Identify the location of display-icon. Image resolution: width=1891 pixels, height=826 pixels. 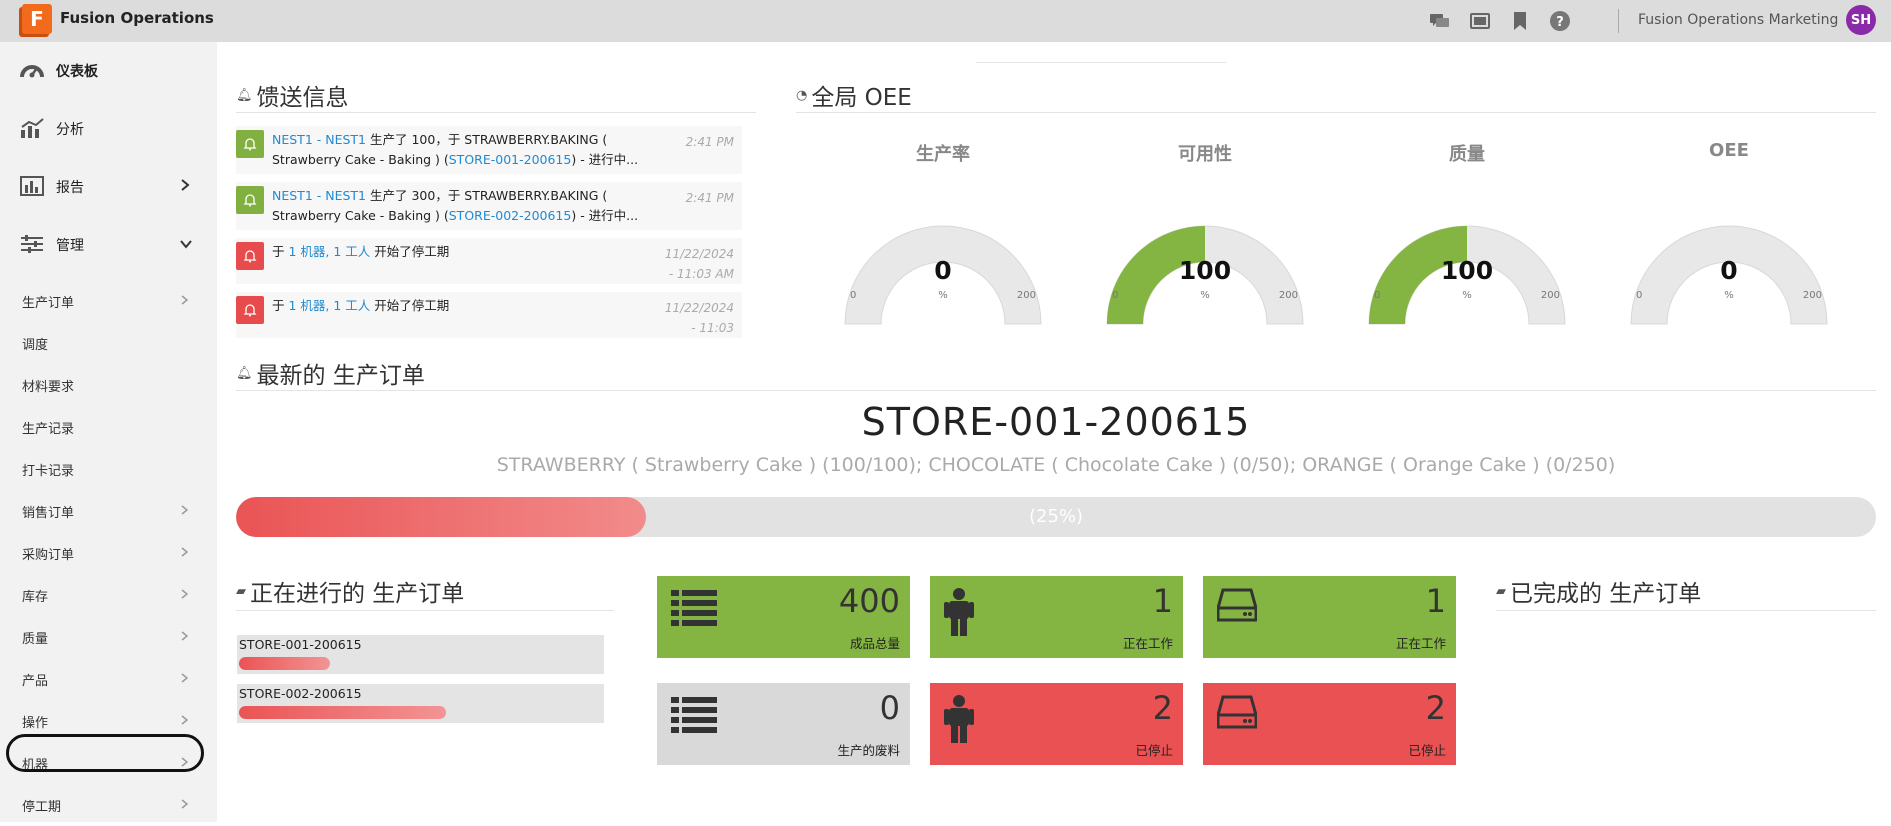
(1480, 21).